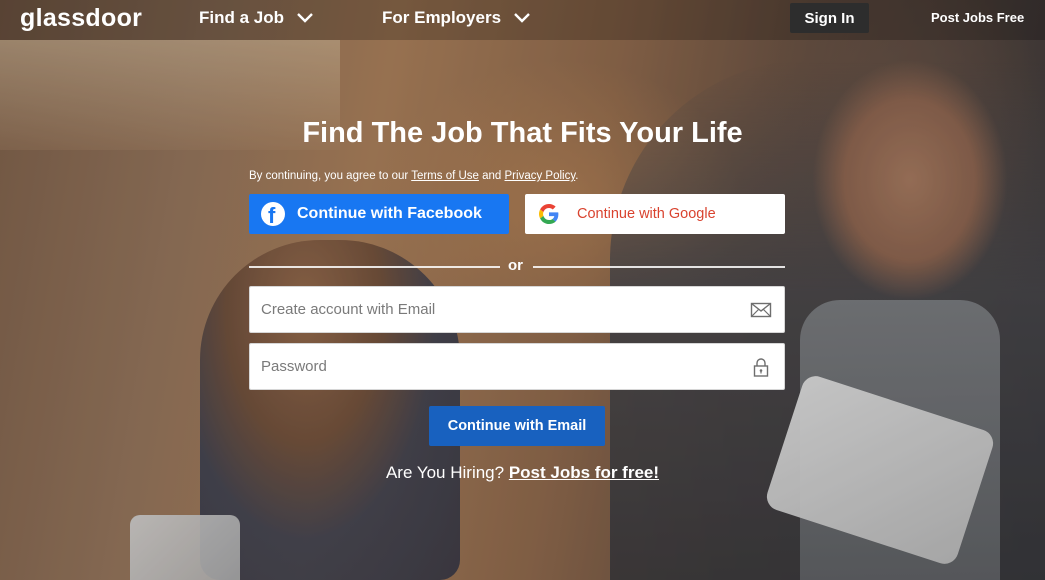 The height and width of the screenshot is (580, 1045). What do you see at coordinates (445, 176) in the screenshot?
I see `terms-of-use-link: Terms of Use` at bounding box center [445, 176].